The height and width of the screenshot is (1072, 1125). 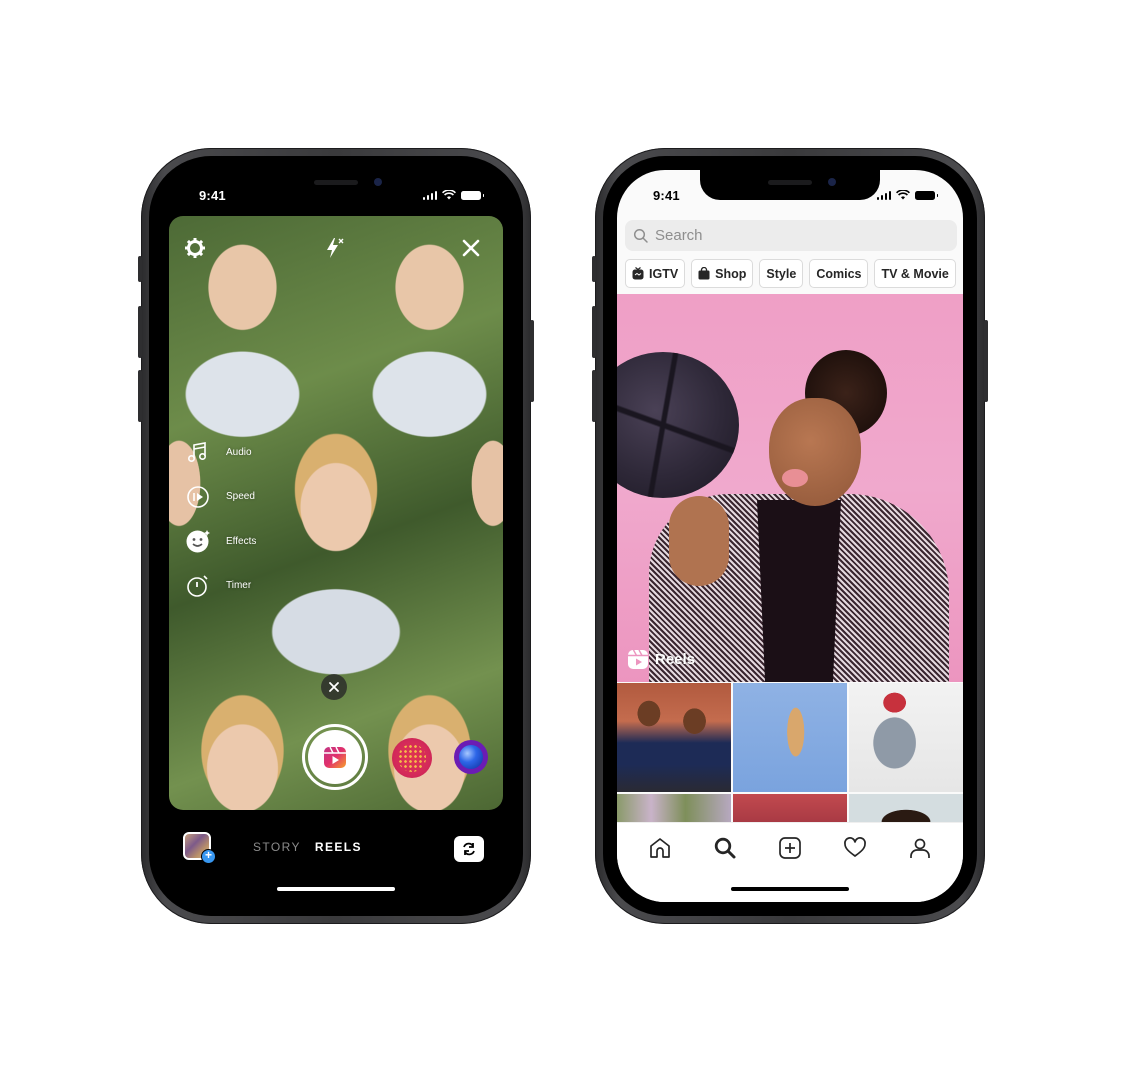 What do you see at coordinates (198, 497) in the screenshot?
I see `speed-icon` at bounding box center [198, 497].